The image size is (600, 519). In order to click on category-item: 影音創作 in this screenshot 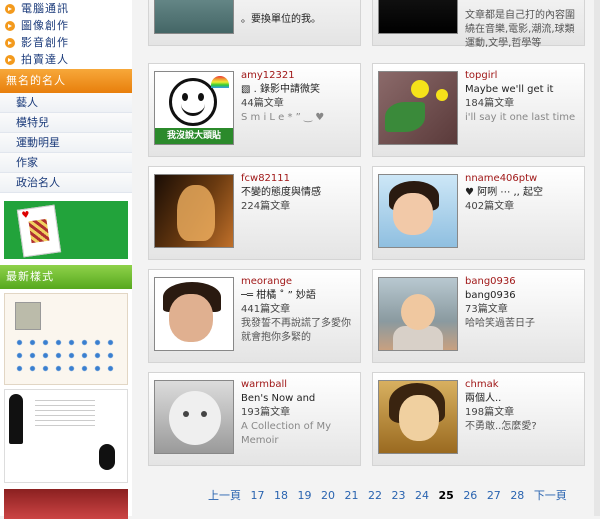, I will do `click(66, 42)`.